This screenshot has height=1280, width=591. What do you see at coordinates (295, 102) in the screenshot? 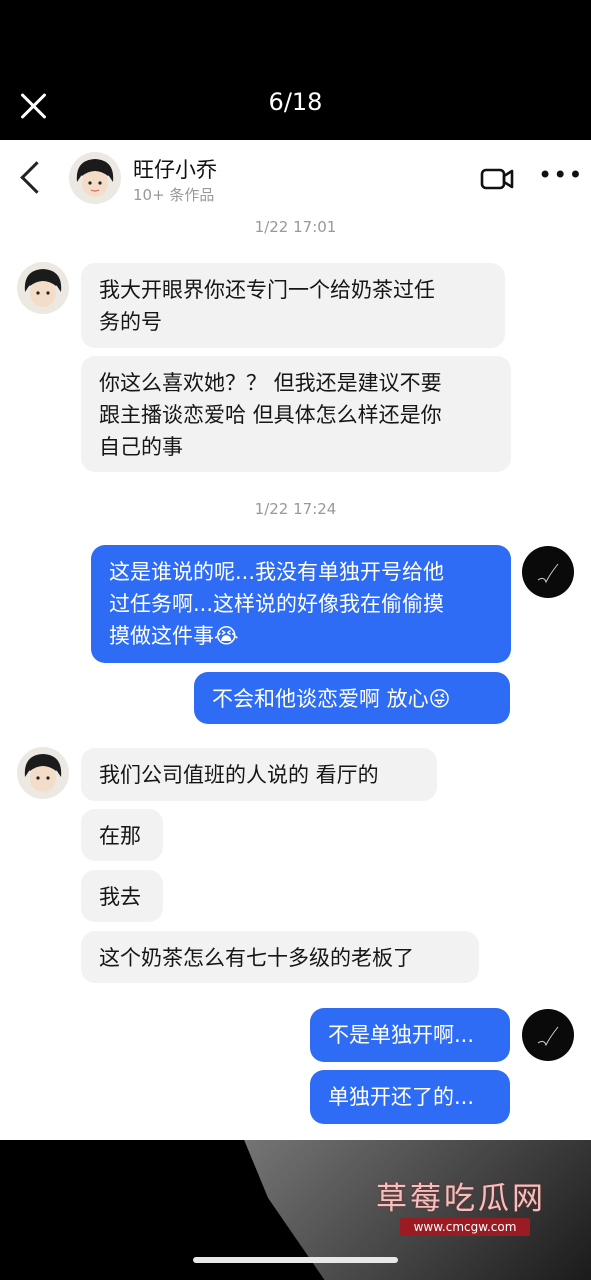
I see `image-counter: 6/18` at bounding box center [295, 102].